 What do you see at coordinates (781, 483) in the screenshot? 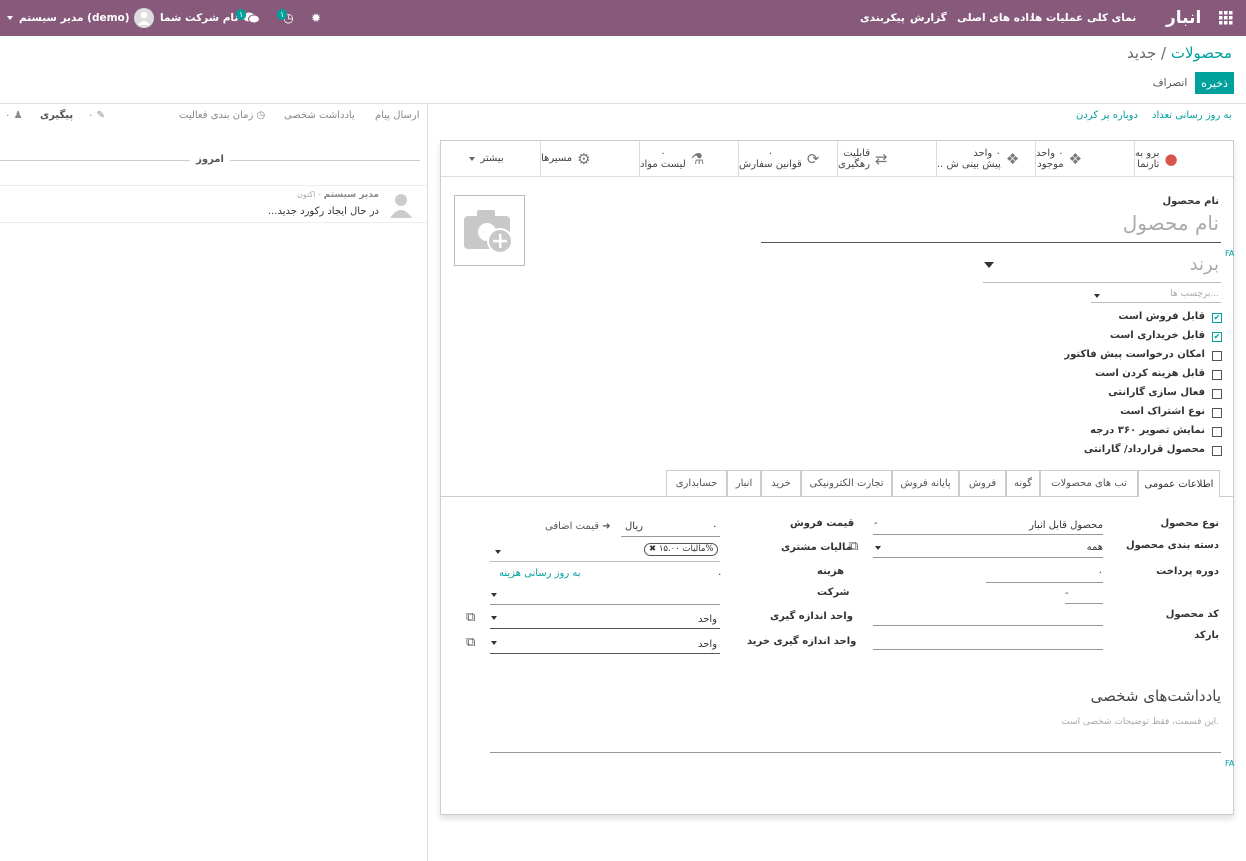
I see `tab-purchase: خرید` at bounding box center [781, 483].